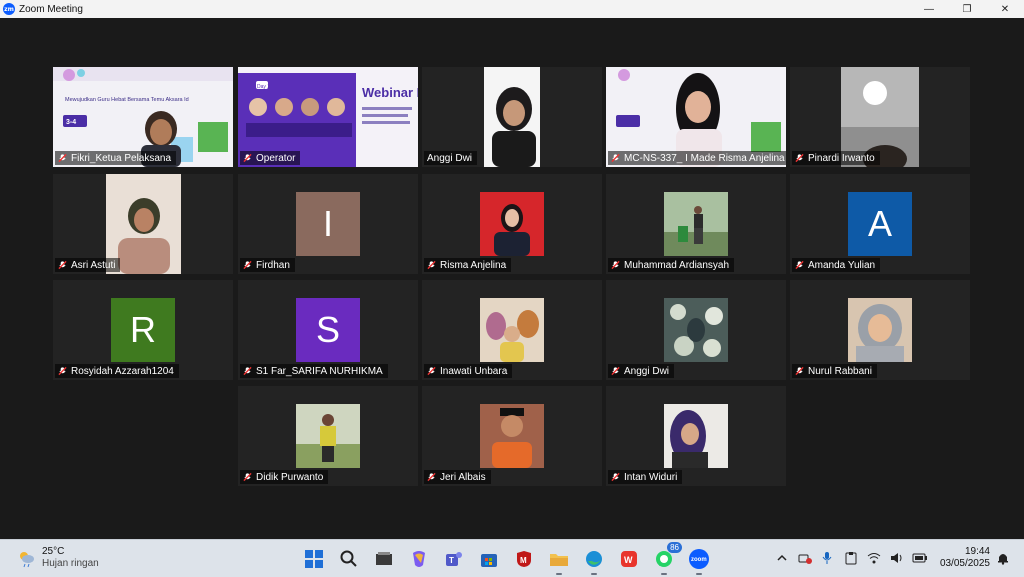  I want to click on participant-name-tag: Firdhan, so click(267, 265).